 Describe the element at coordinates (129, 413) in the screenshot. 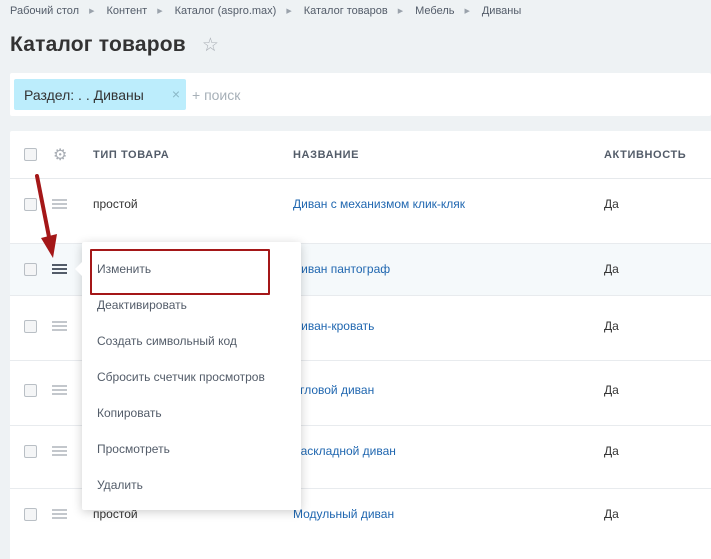

I see `menu-item-copy: Копировать` at that location.